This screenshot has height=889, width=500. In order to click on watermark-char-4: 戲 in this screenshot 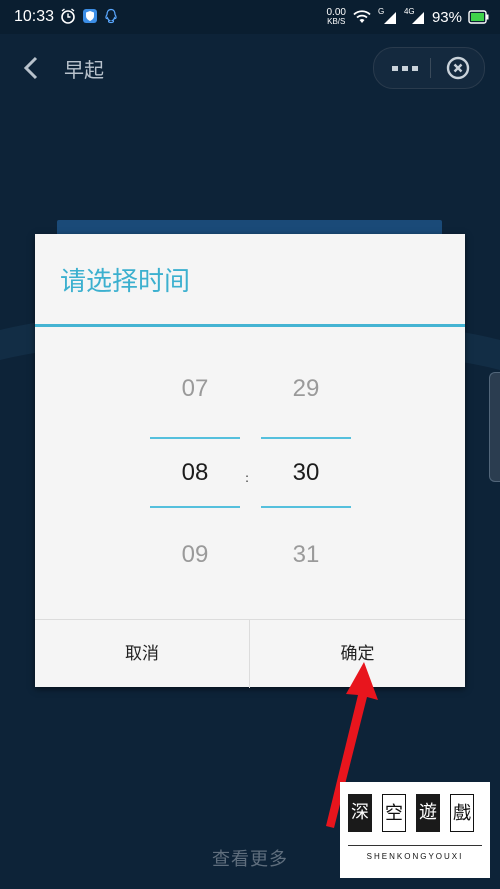, I will do `click(462, 813)`.